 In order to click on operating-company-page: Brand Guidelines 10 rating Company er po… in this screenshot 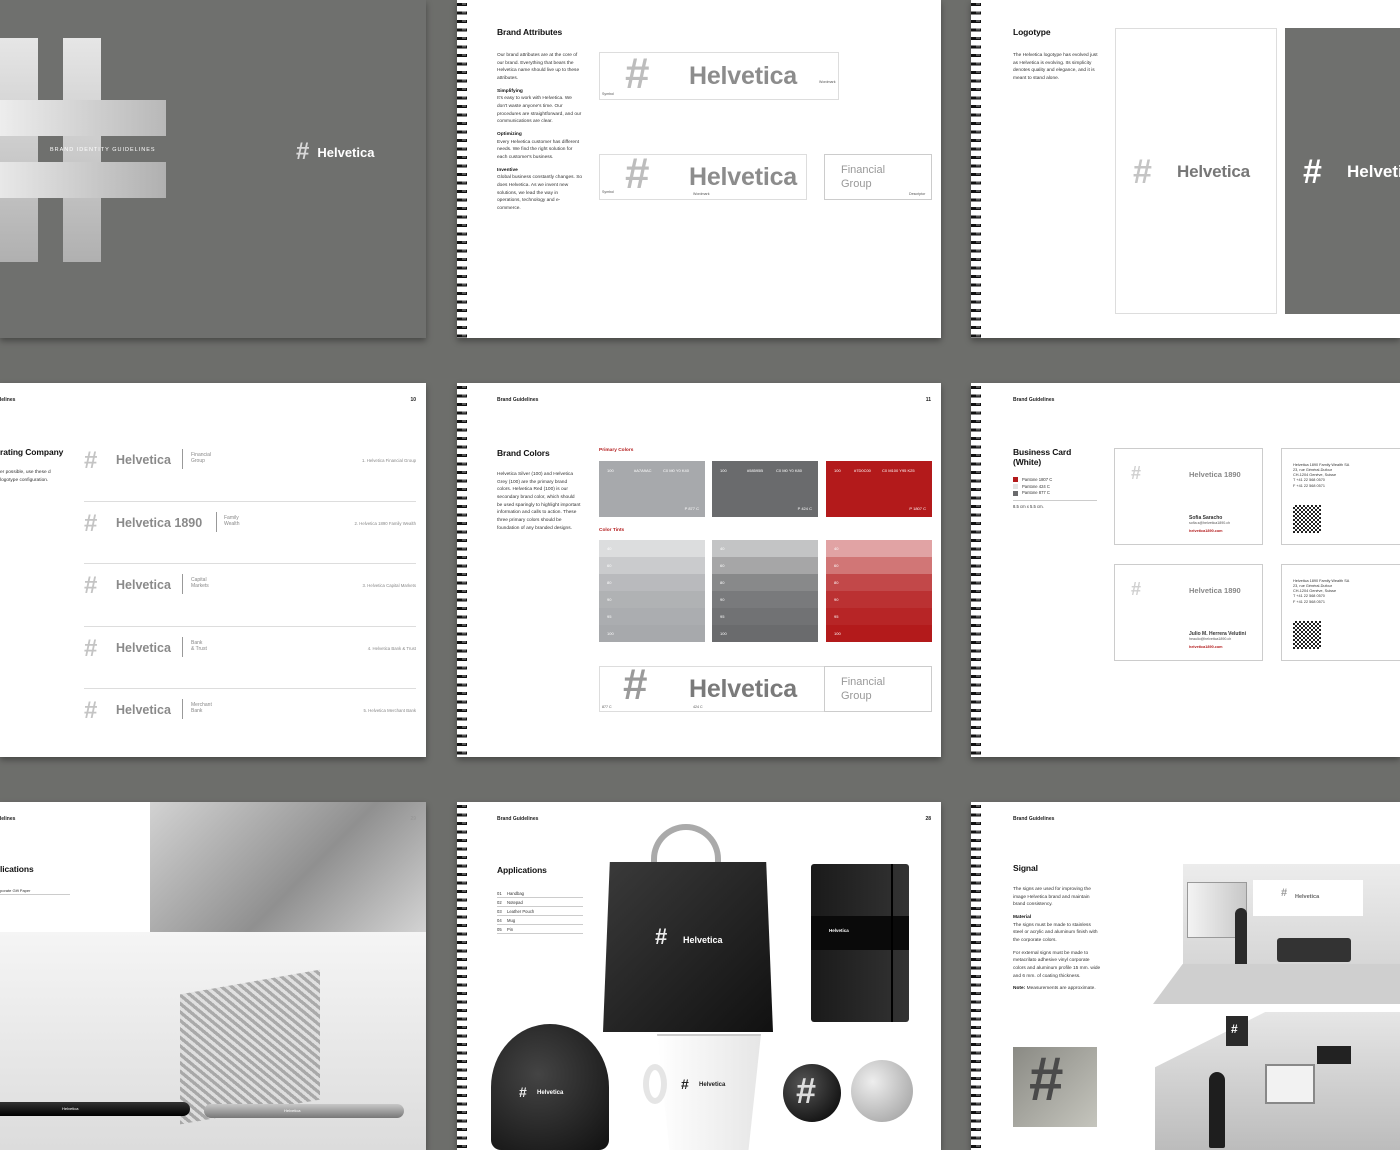, I will do `click(213, 570)`.